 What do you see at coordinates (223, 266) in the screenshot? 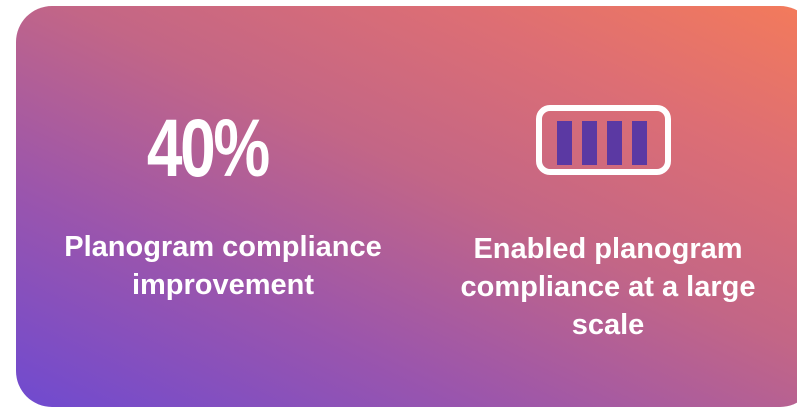
I see `compliance-stat-label: Planogram compliance improvement` at bounding box center [223, 266].